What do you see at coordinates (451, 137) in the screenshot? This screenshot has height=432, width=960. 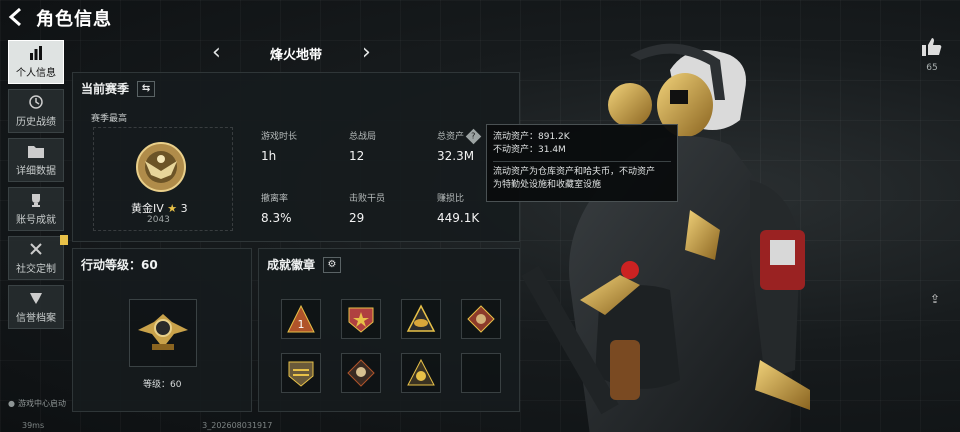 I see `stat-label: 总资产` at bounding box center [451, 137].